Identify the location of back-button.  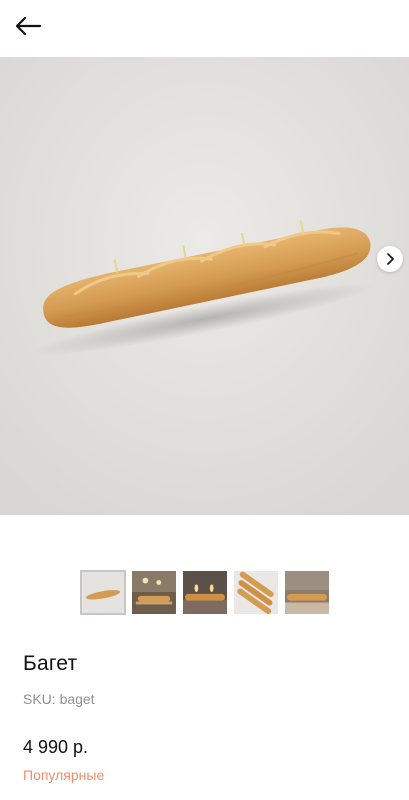
(28, 28).